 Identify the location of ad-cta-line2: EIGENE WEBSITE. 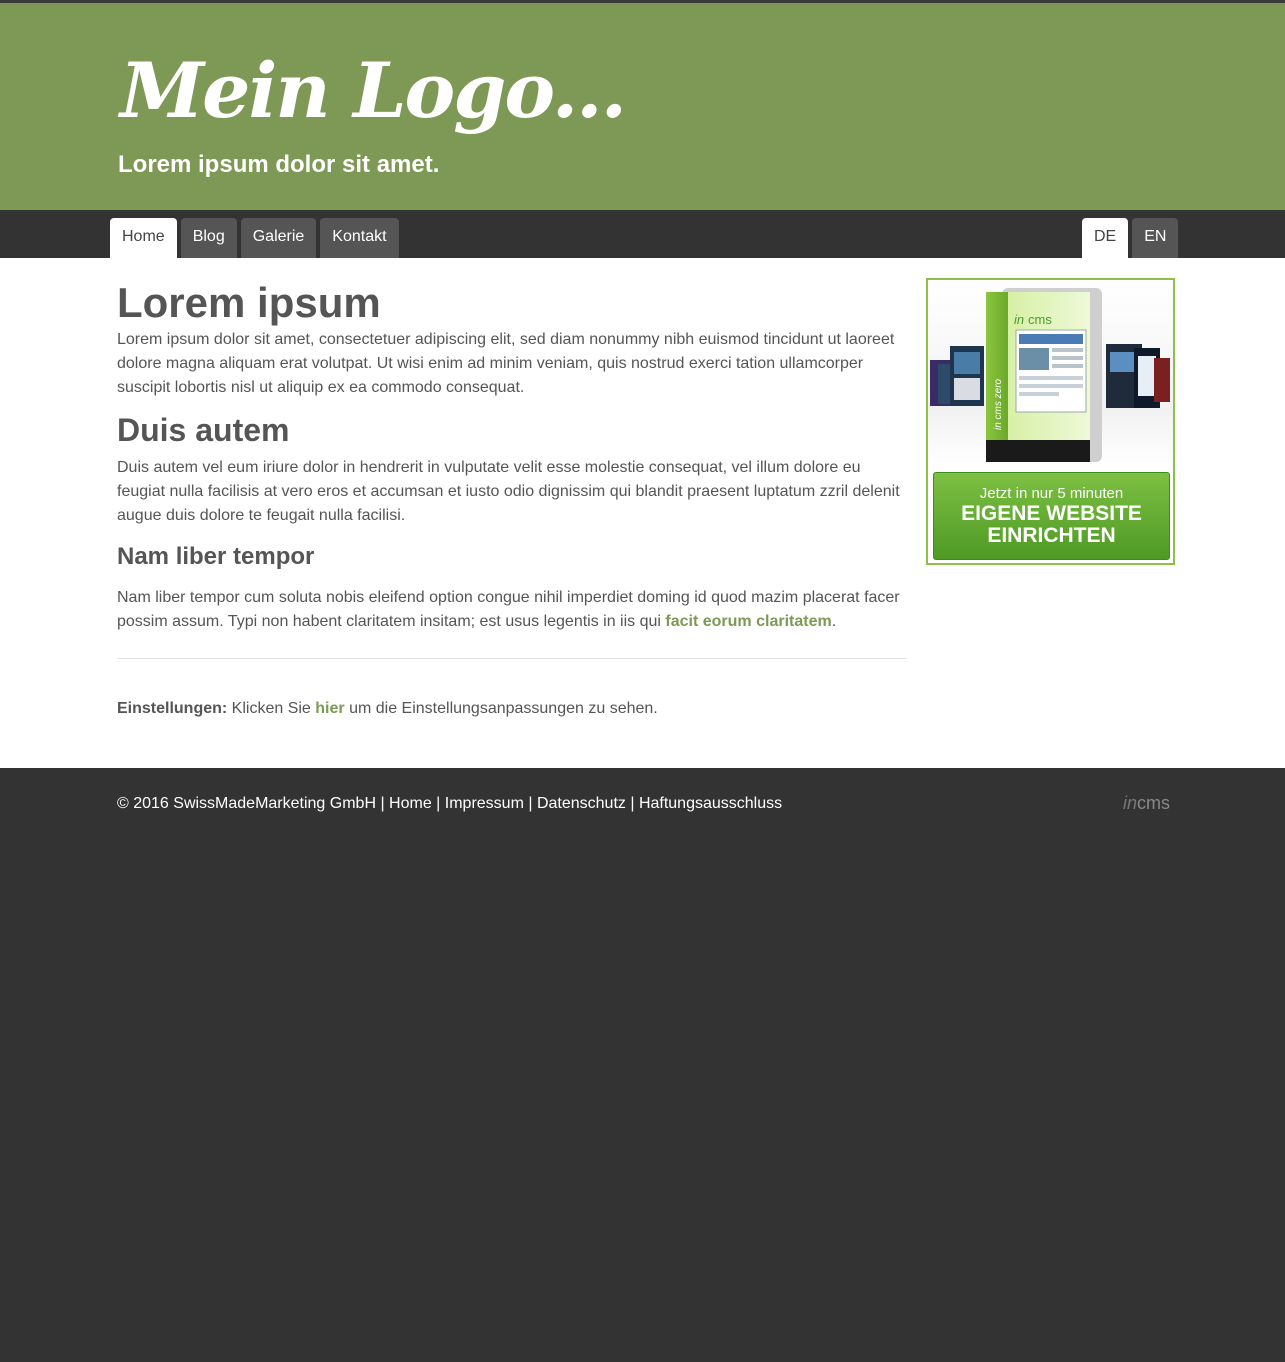
(1051, 513).